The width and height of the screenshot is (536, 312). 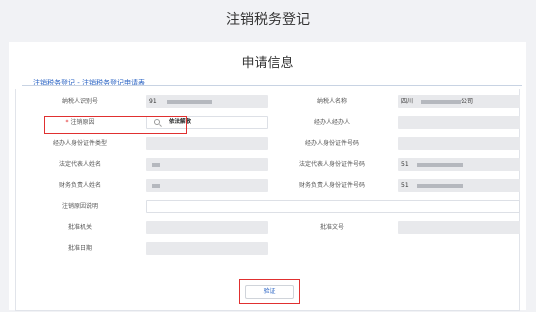 I want to click on form-row-legal-rep: 法定代表人姓名 法定代表人身份证件号码 51, so click(x=268, y=164).